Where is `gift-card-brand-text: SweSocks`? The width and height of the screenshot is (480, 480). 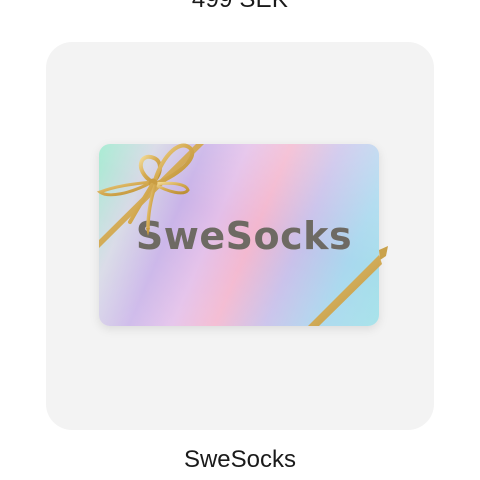 gift-card-brand-text: SweSocks is located at coordinates (244, 236).